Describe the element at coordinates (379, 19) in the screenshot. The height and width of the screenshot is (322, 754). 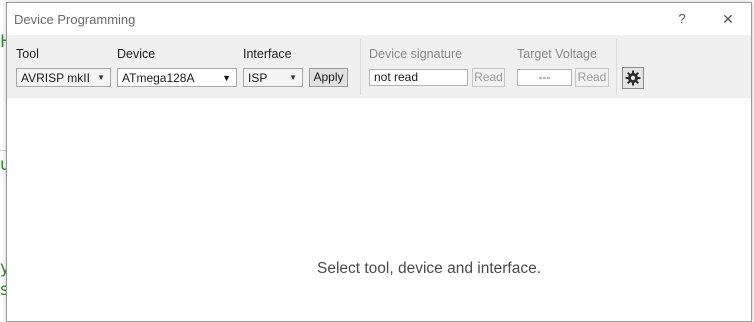
I see `title-bar: Device Programming ? ✕` at that location.